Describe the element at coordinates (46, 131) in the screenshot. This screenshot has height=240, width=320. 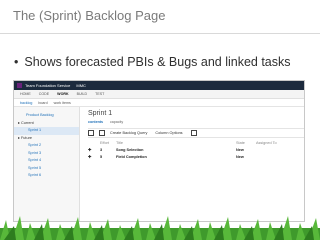
I see `sidebar-item-sprint-1: Sprint 1` at that location.